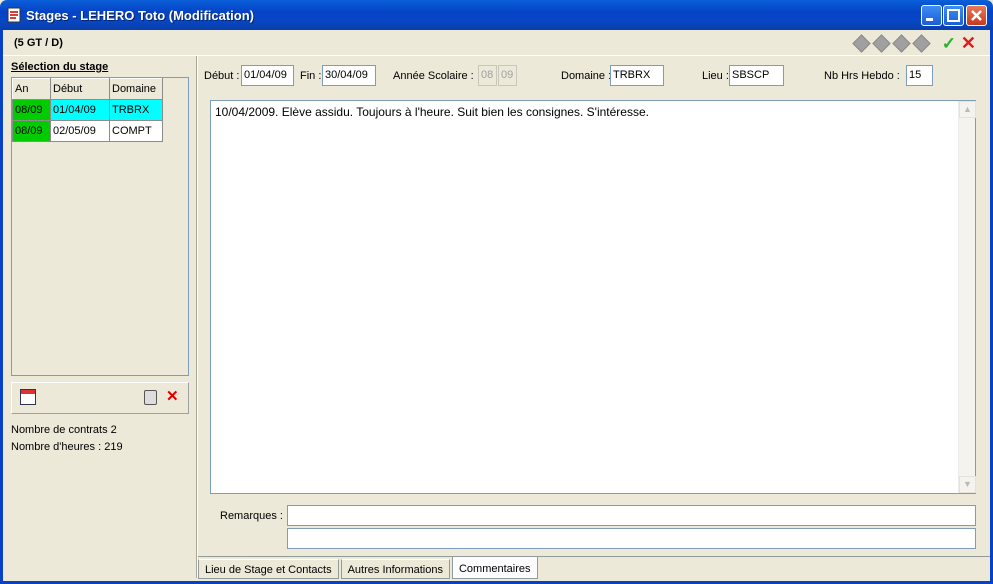  What do you see at coordinates (967, 109) in the screenshot?
I see `scroll-up-icon: ▲` at bounding box center [967, 109].